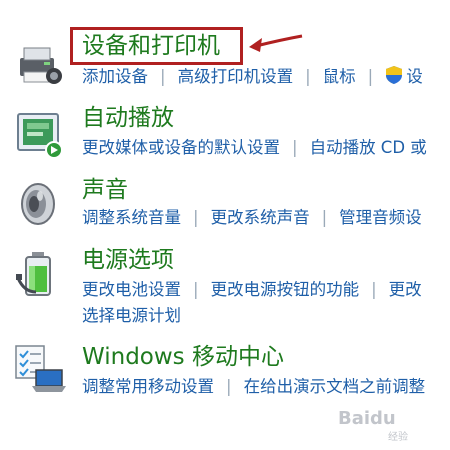  Describe the element at coordinates (148, 386) in the screenshot. I see `link-adjust-mobility-settings: 调整常用移动设置` at that location.